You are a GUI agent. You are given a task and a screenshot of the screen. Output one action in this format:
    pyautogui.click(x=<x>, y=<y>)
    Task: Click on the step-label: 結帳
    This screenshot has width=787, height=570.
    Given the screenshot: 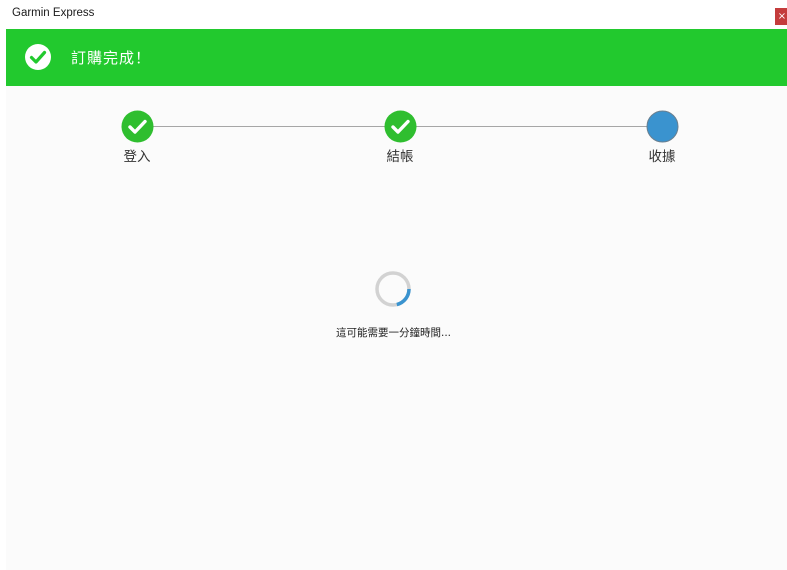 What is the action you would take?
    pyautogui.click(x=400, y=157)
    